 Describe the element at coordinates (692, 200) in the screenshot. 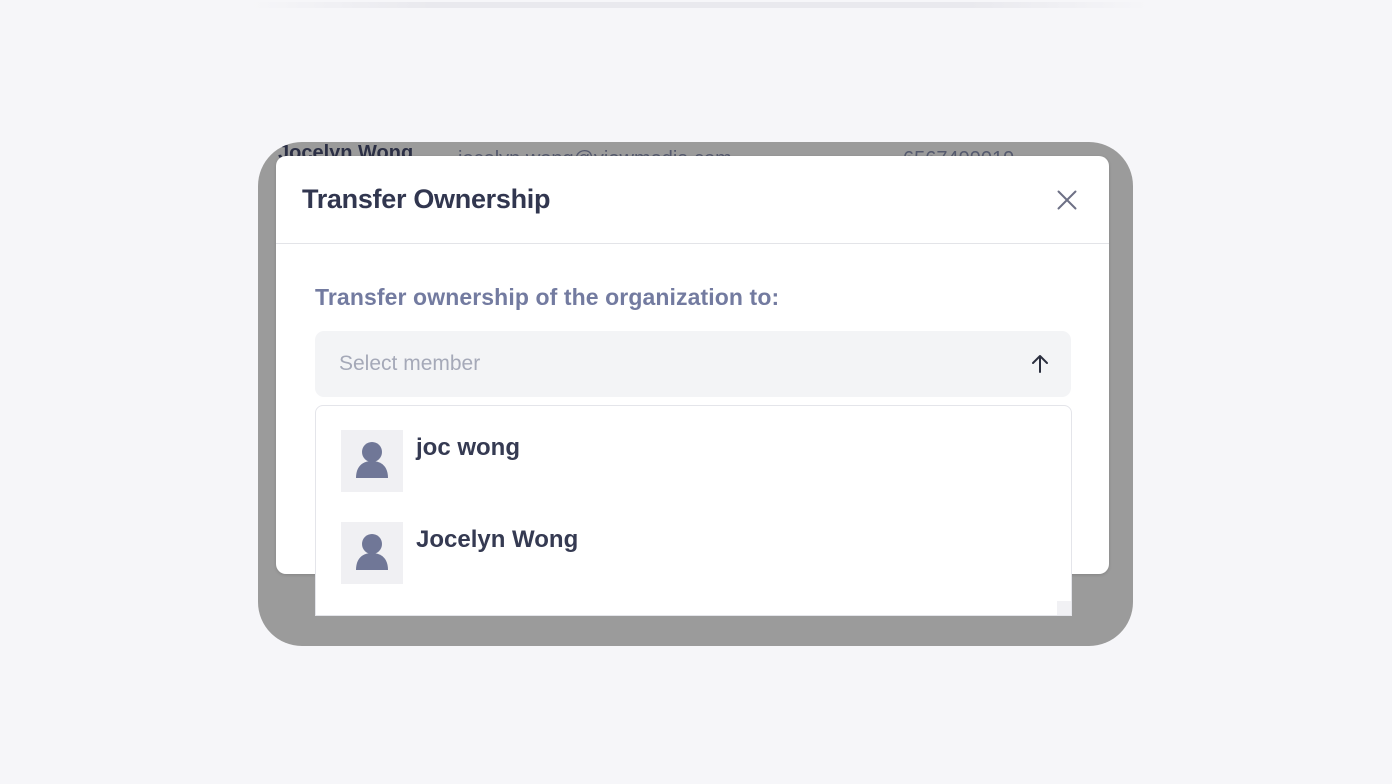

I see `modal-header: Transfer Ownership` at that location.